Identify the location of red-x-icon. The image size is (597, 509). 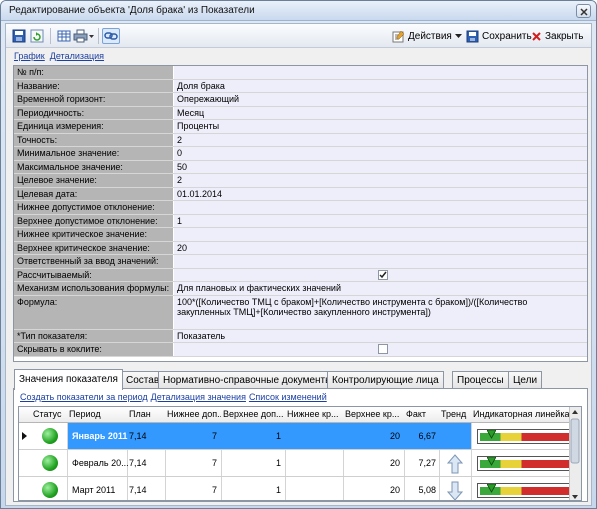
(536, 36).